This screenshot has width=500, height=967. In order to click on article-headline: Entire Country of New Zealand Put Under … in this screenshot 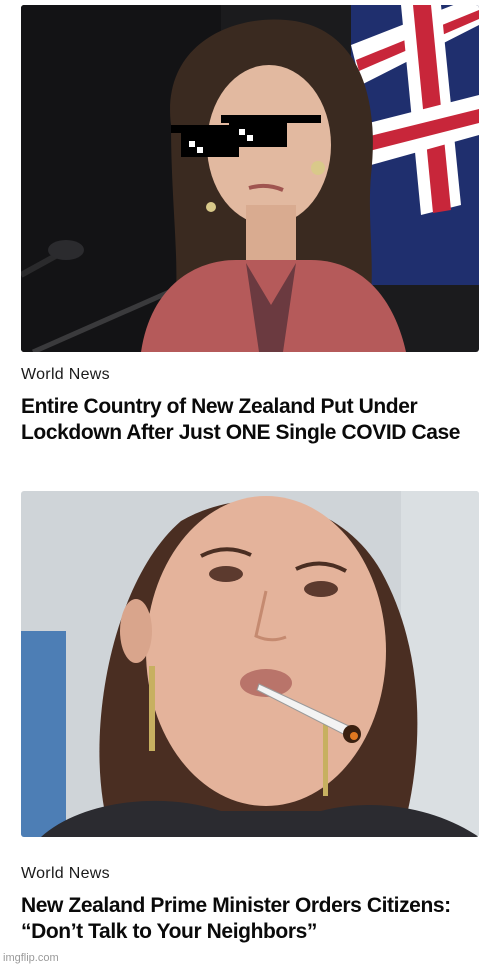, I will do `click(251, 420)`.